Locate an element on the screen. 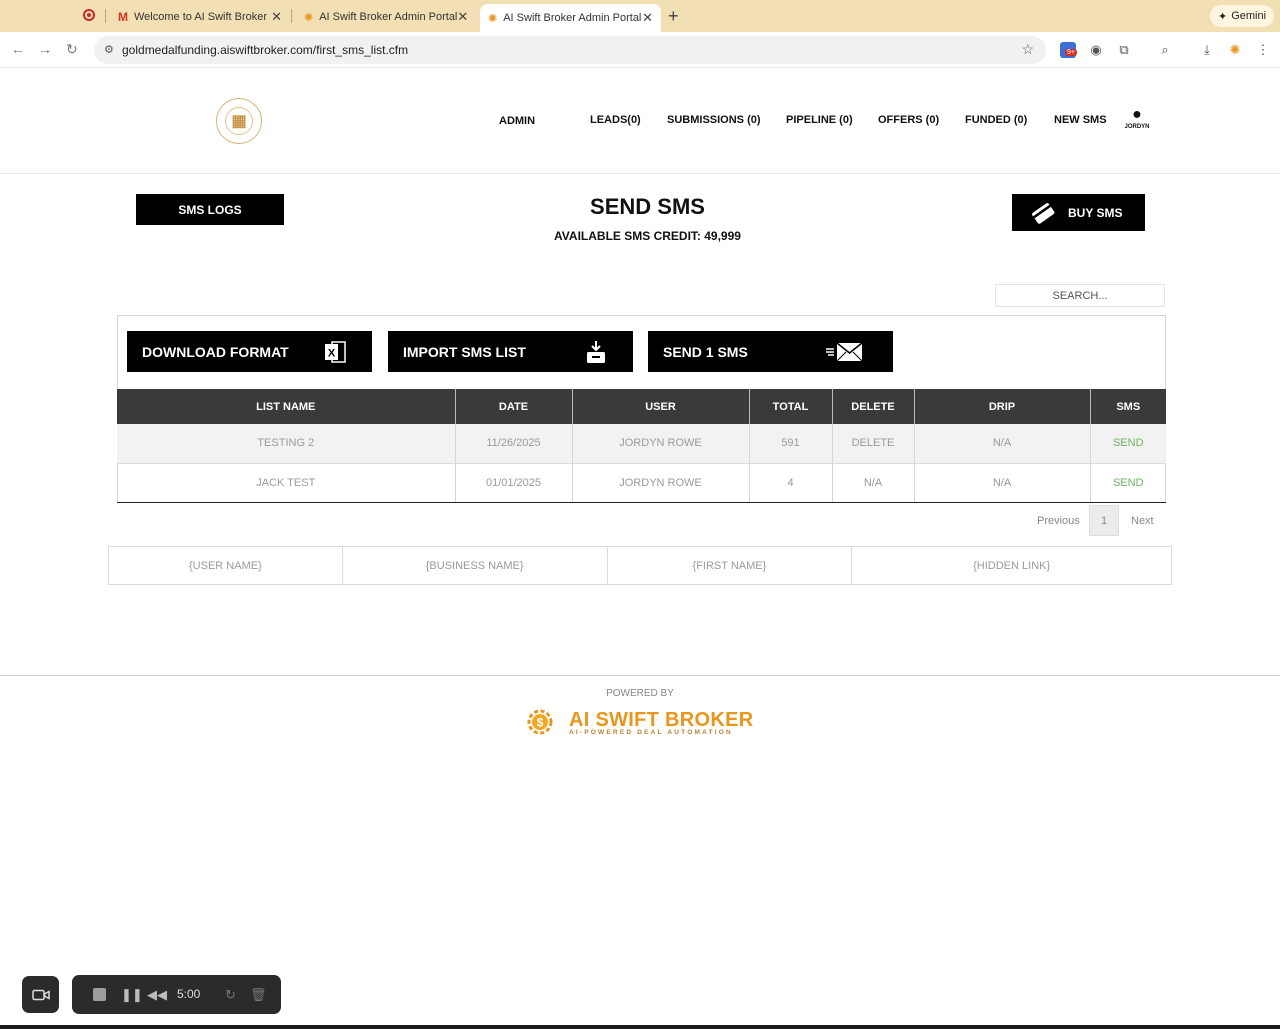 The height and width of the screenshot is (1029, 1280). import-sms-list-label: IMPORT SMS LIST is located at coordinates (464, 351).